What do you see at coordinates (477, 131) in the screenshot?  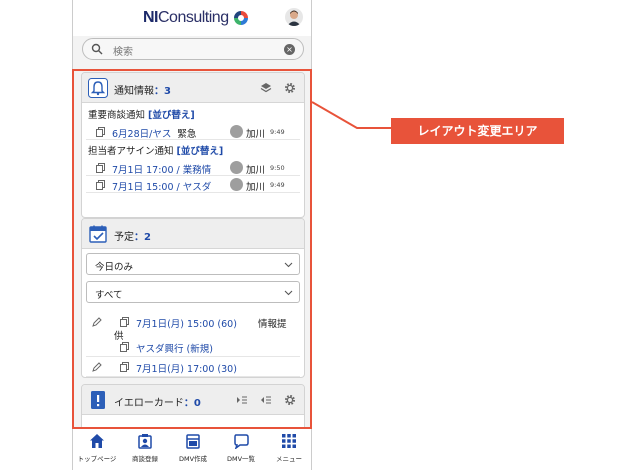 I see `layout-area-callout: レイアウト変更エリア` at bounding box center [477, 131].